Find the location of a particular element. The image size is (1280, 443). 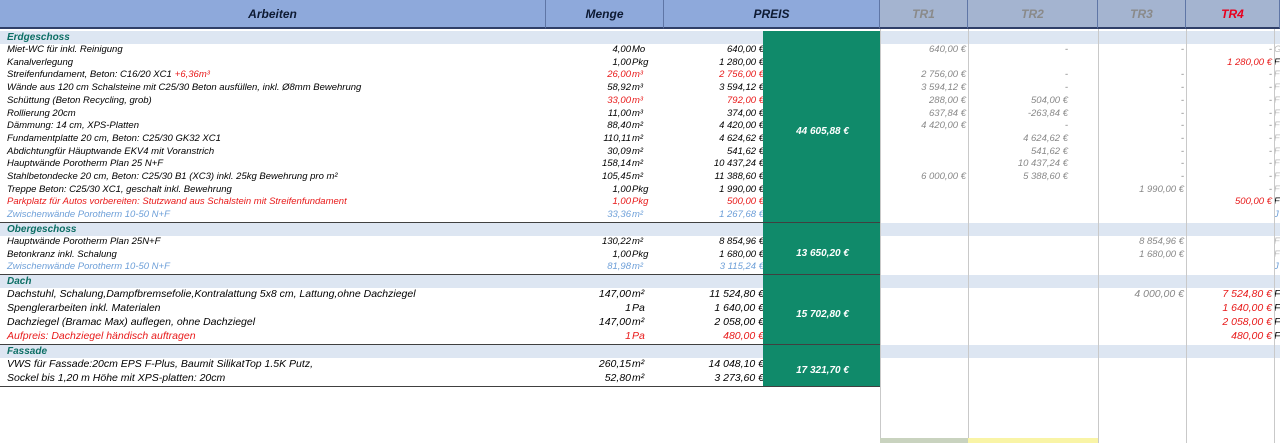

row-tr1: 288,00 € is located at coordinates (923, 101).